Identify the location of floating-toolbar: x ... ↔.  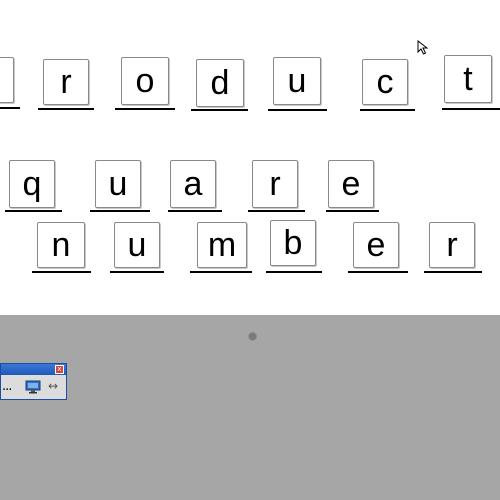
(33, 381).